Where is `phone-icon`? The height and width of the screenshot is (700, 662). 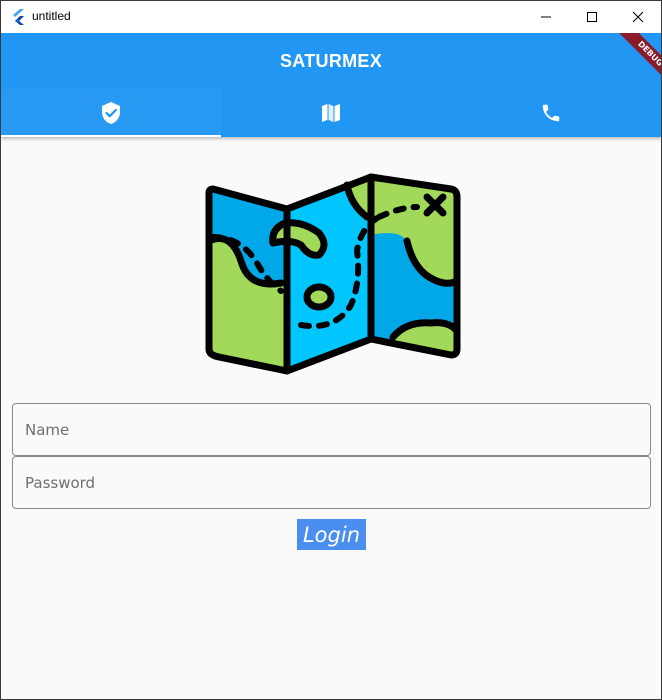 phone-icon is located at coordinates (551, 113).